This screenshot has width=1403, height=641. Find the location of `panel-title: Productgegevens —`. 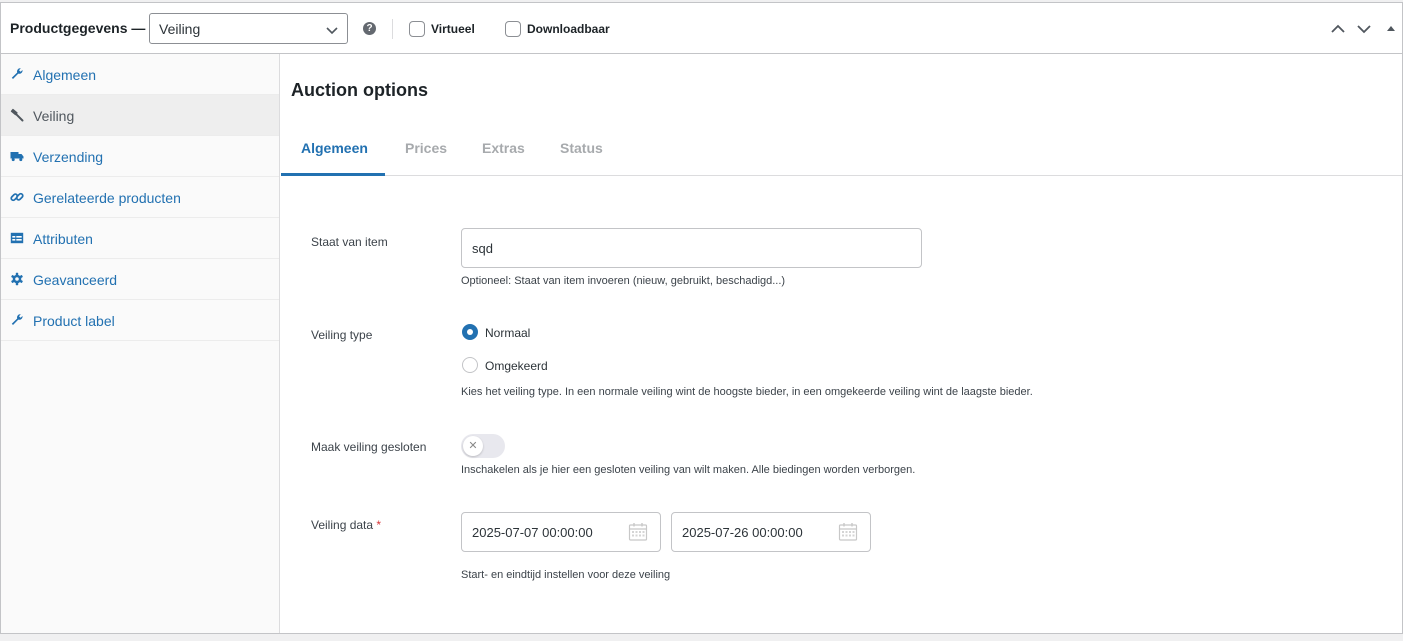

panel-title: Productgegevens — is located at coordinates (78, 28).